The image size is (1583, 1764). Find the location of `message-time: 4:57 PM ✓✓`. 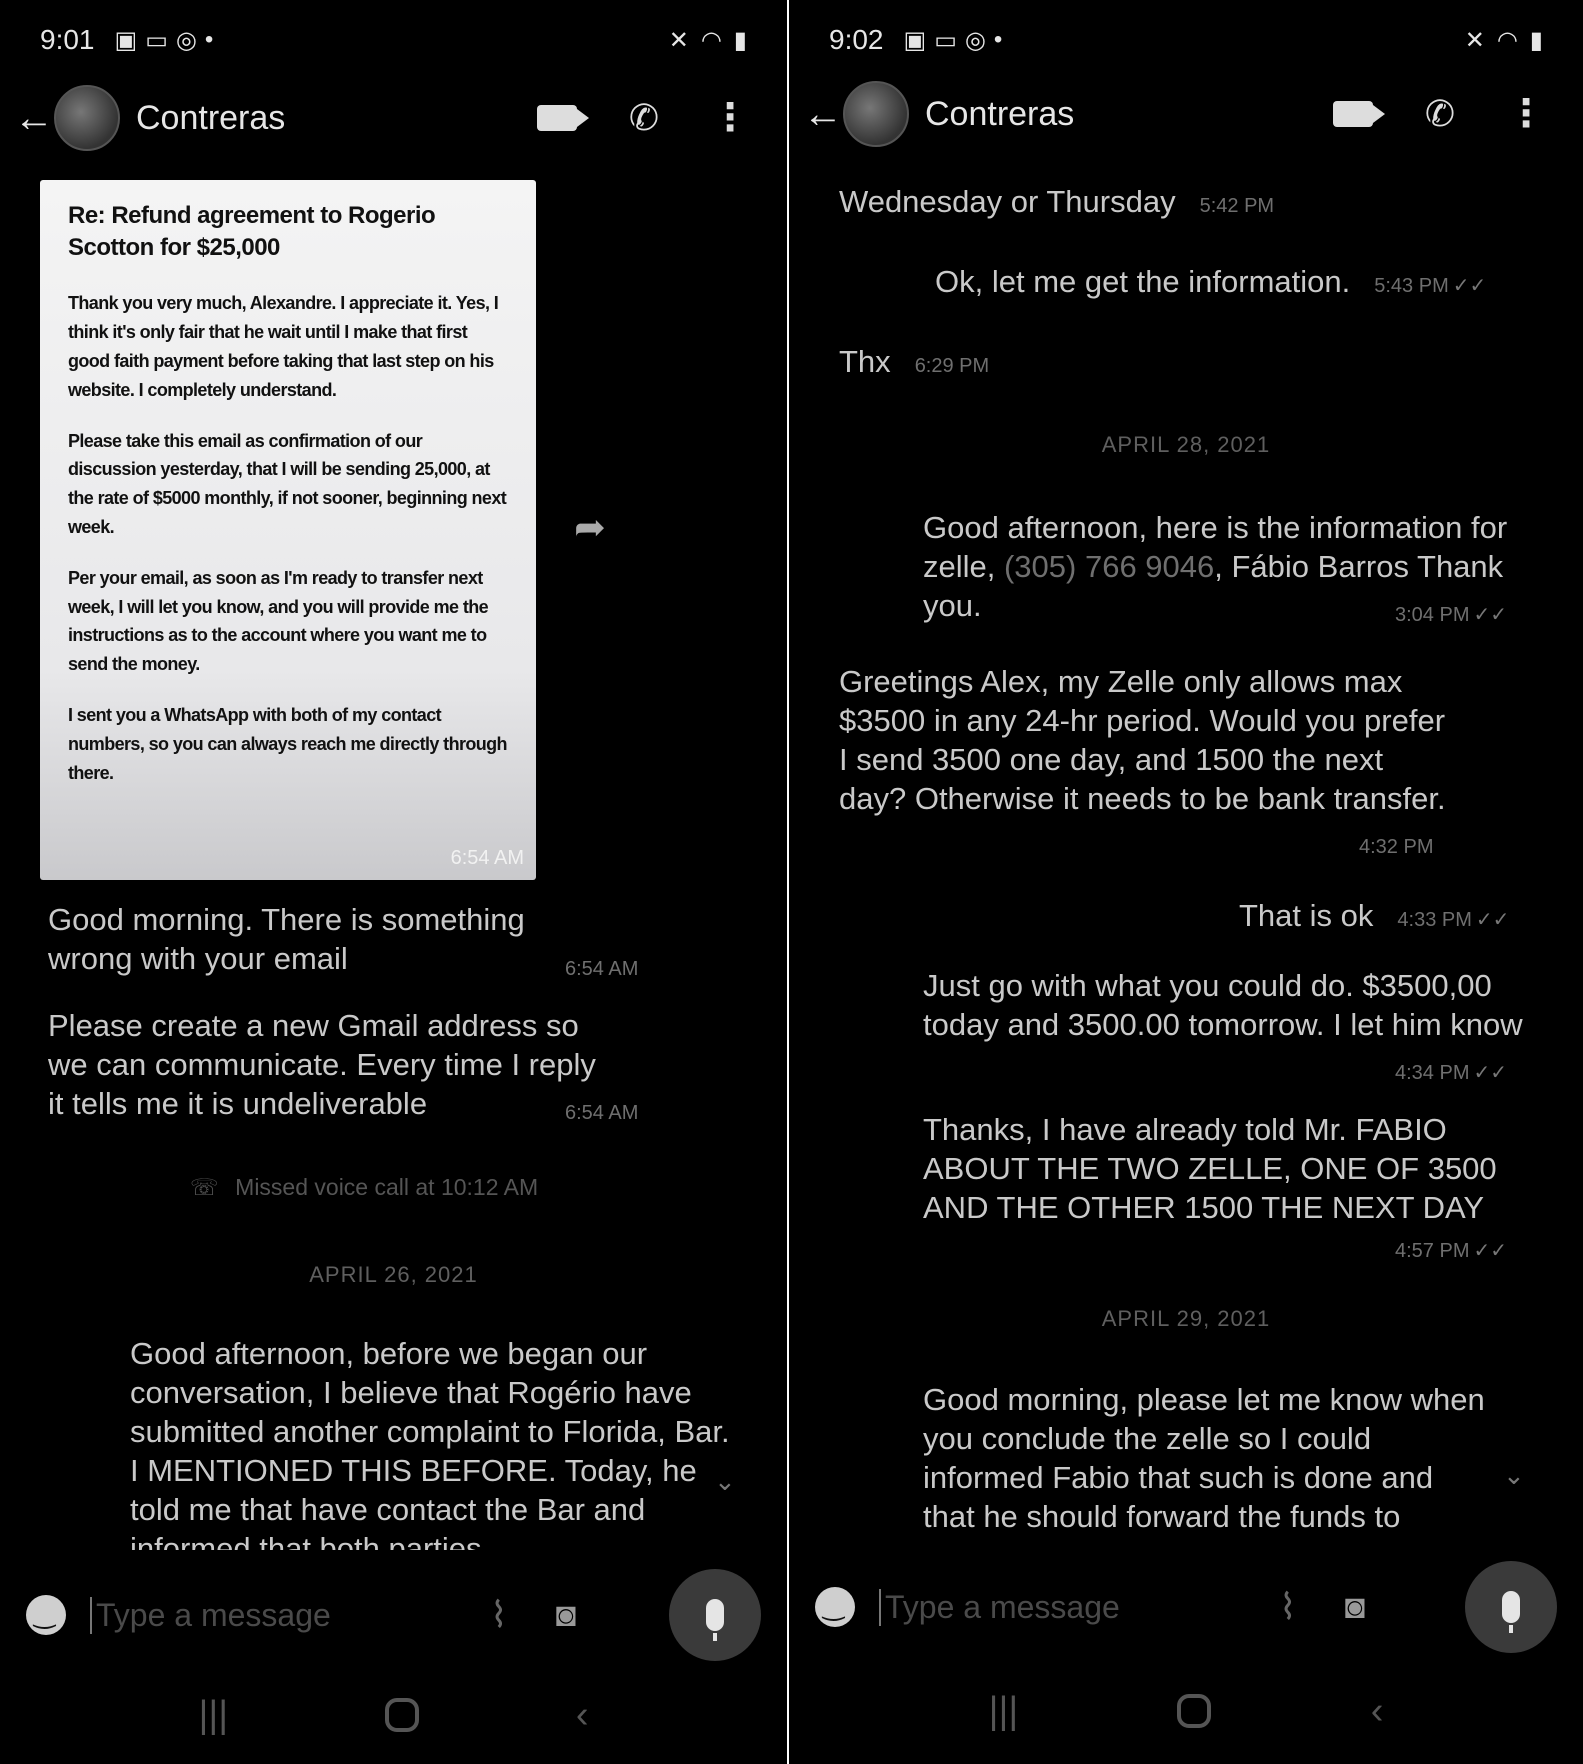

message-time: 4:57 PM ✓✓ is located at coordinates (1451, 1251).